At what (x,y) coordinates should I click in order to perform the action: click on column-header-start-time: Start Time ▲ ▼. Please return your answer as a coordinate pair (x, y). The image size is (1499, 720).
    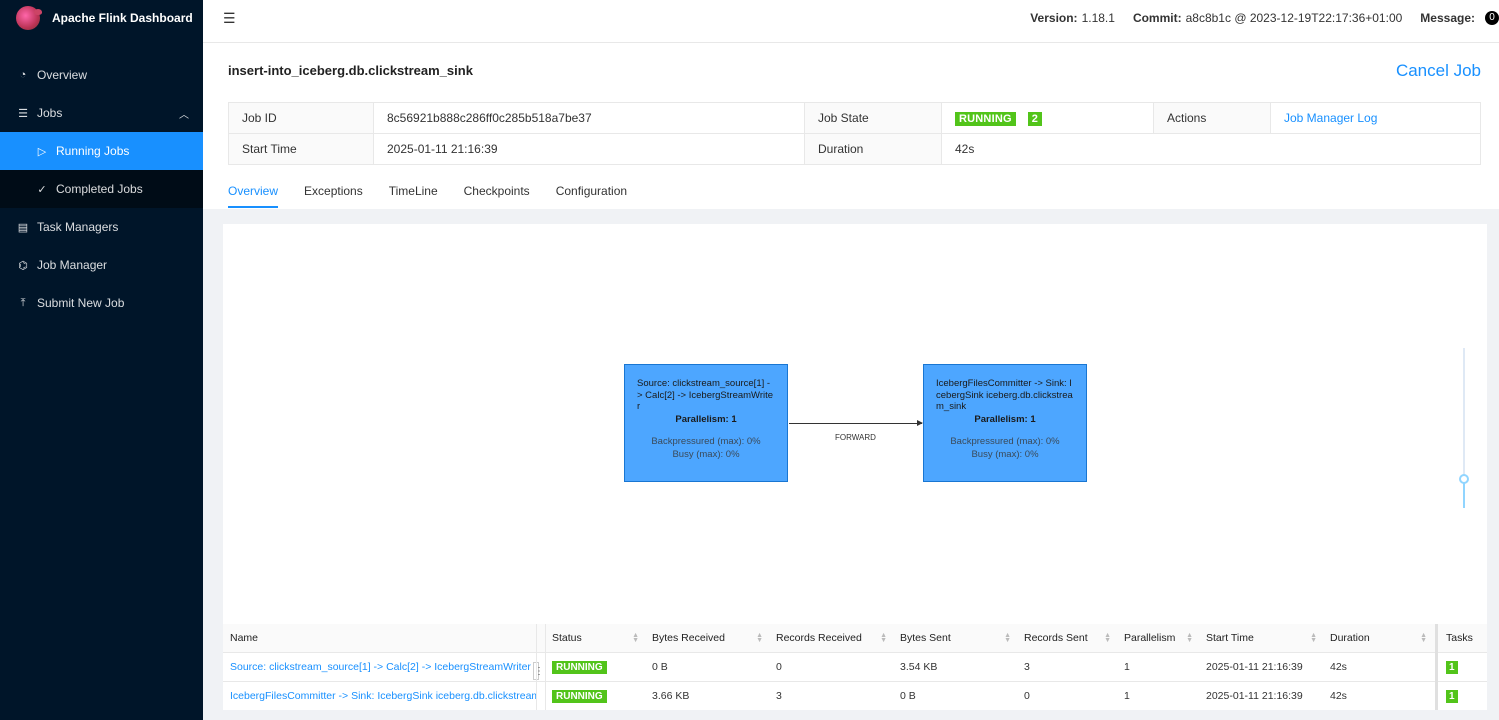
    Looking at the image, I should click on (1261, 638).